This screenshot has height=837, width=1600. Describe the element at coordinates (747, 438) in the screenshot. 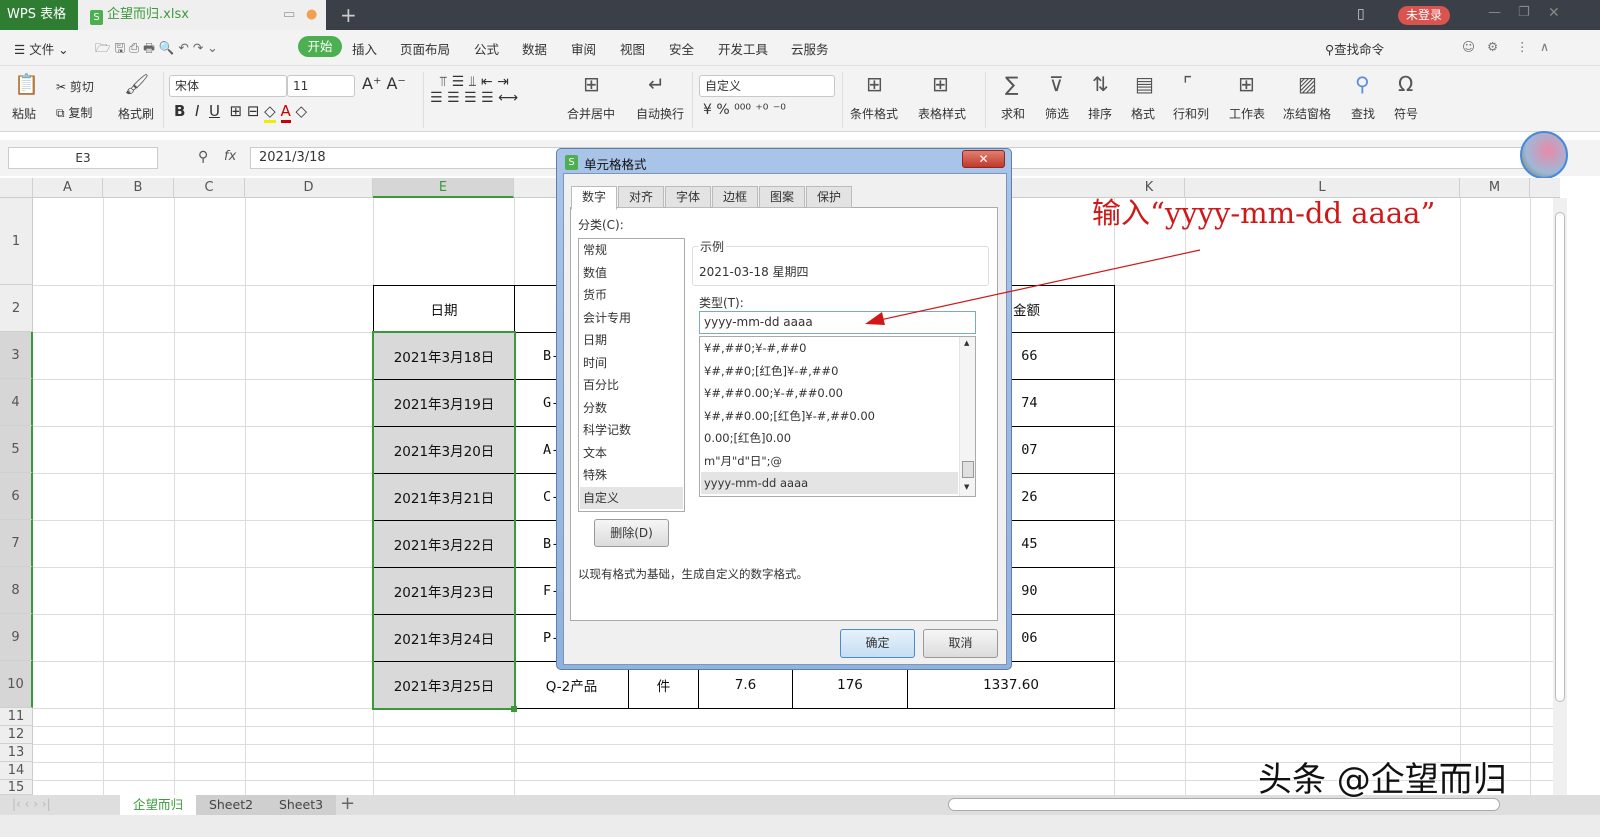

I see `type-item: 0.00;[红色]0.00` at that location.